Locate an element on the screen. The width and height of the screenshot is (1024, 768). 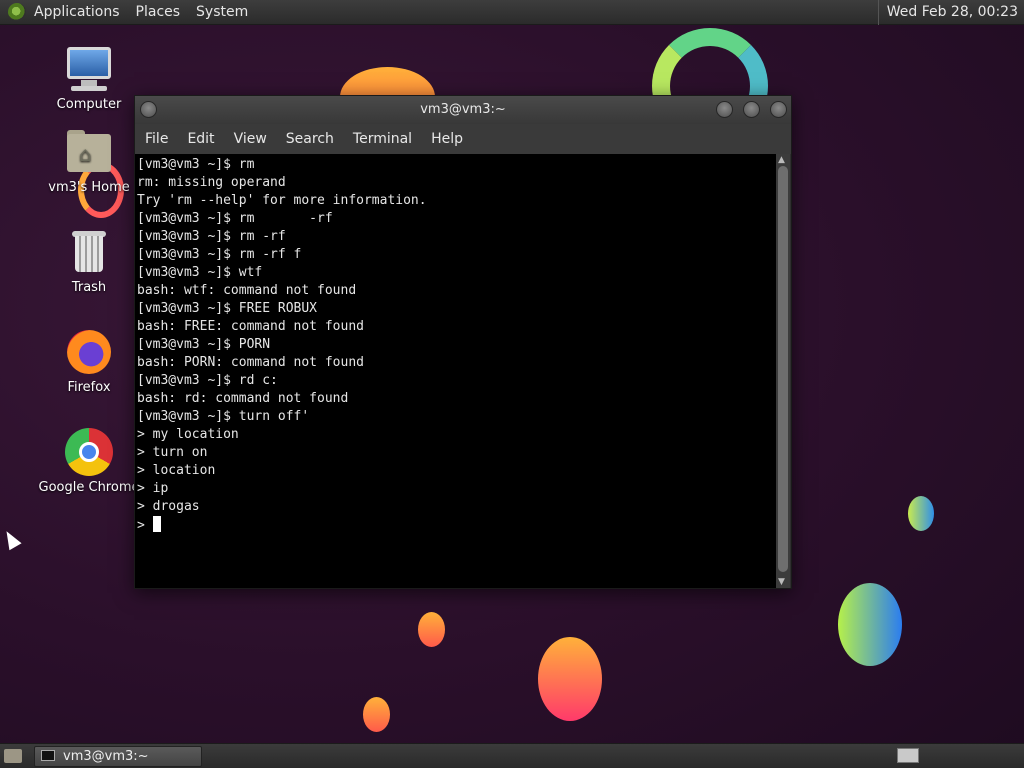
terminal-line: [vm3@vm3 ~]$ rd c: is located at coordinates (207, 380).